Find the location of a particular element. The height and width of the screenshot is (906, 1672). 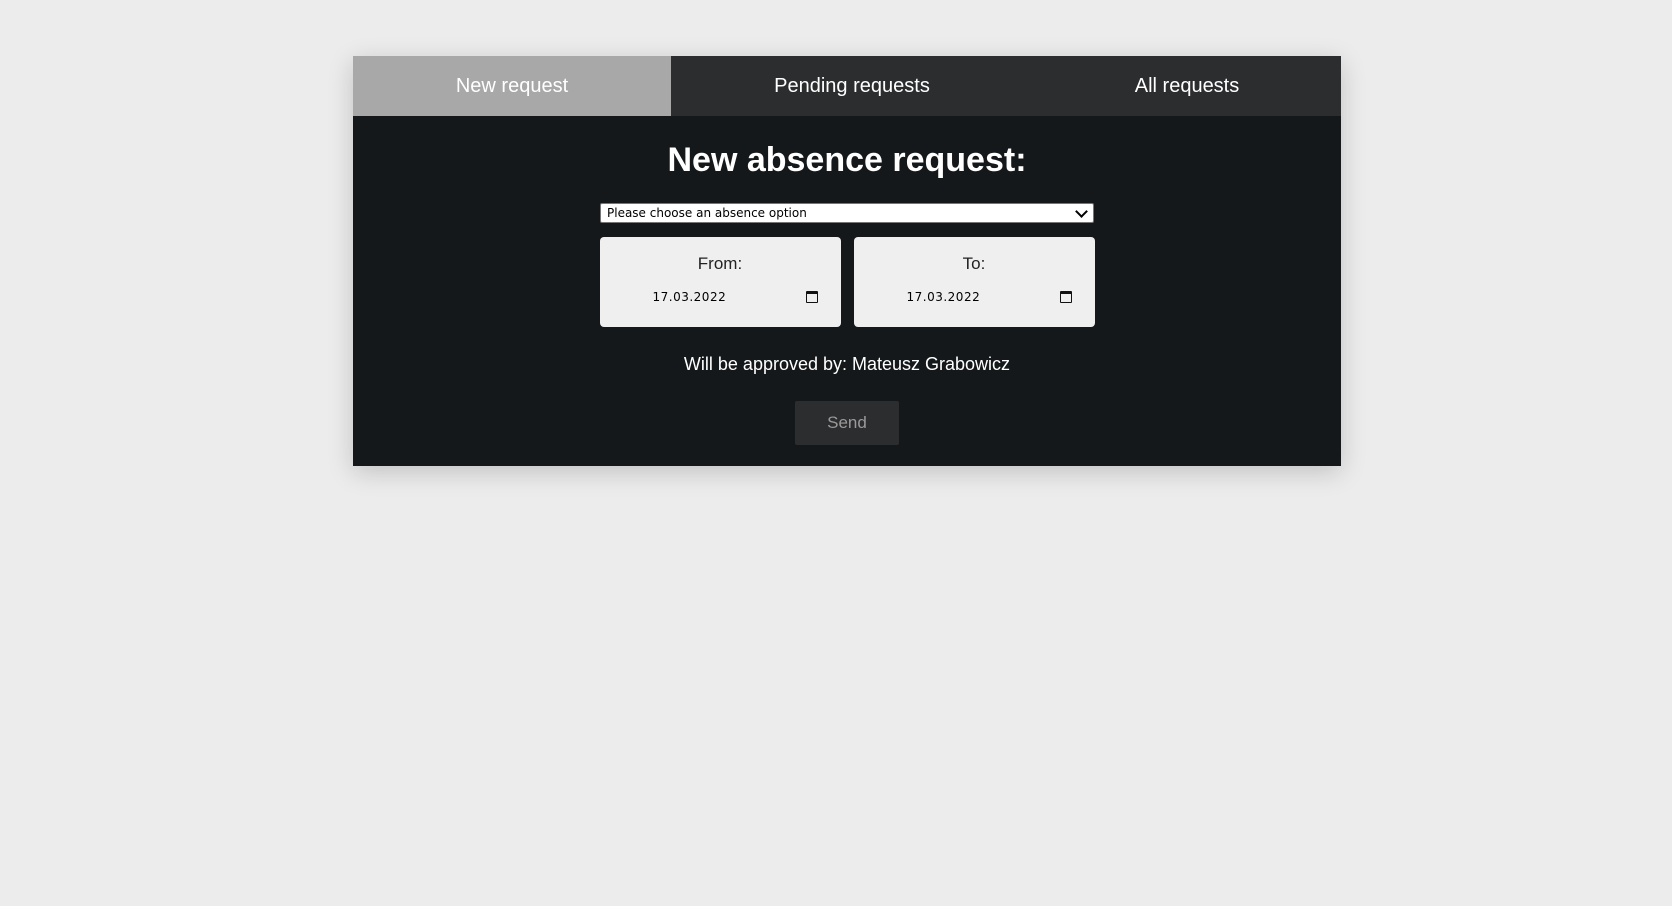

from-date-value: 17.03.2022 is located at coordinates (689, 297).